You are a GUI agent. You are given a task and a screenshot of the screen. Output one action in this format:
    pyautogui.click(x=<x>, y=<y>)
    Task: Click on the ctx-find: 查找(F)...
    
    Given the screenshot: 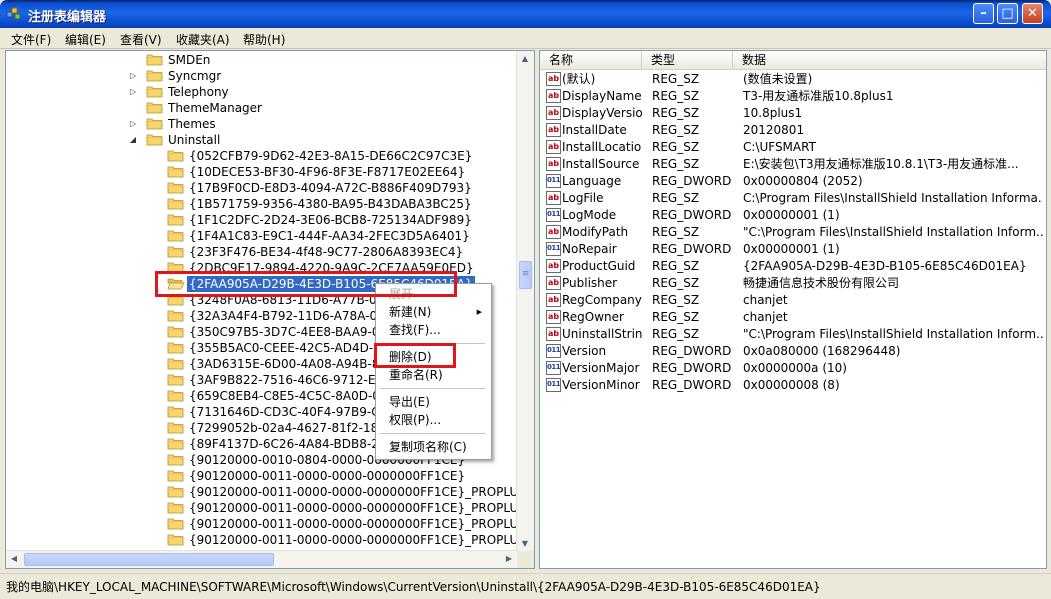 What is the action you would take?
    pyautogui.click(x=432, y=330)
    